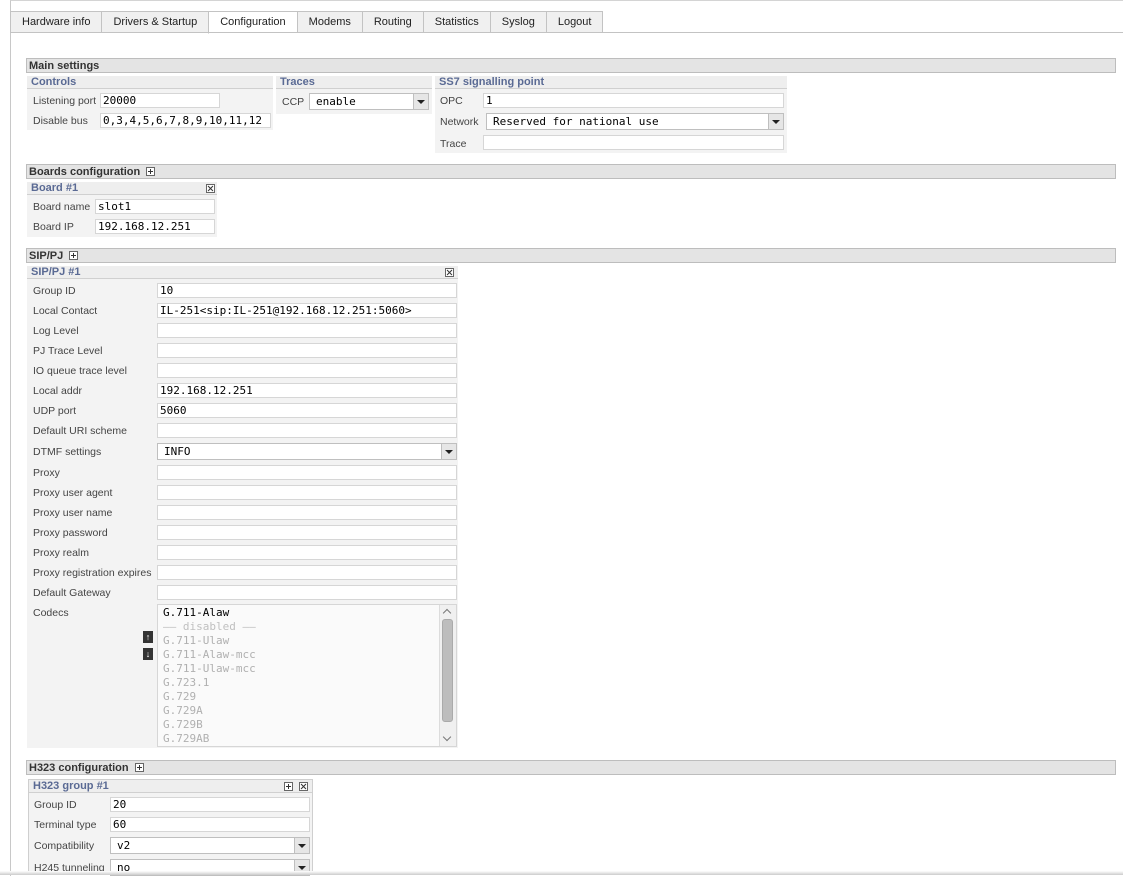  What do you see at coordinates (574, 22) in the screenshot?
I see `tab-logout: Logout` at bounding box center [574, 22].